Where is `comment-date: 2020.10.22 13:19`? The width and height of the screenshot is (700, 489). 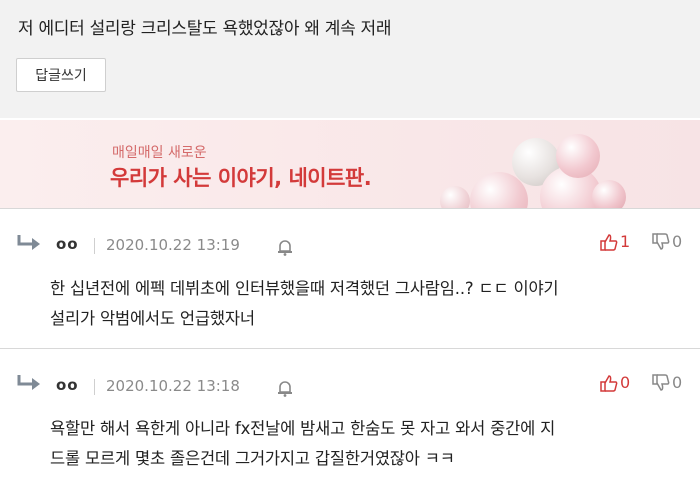
comment-date: 2020.10.22 13:19 is located at coordinates (173, 245).